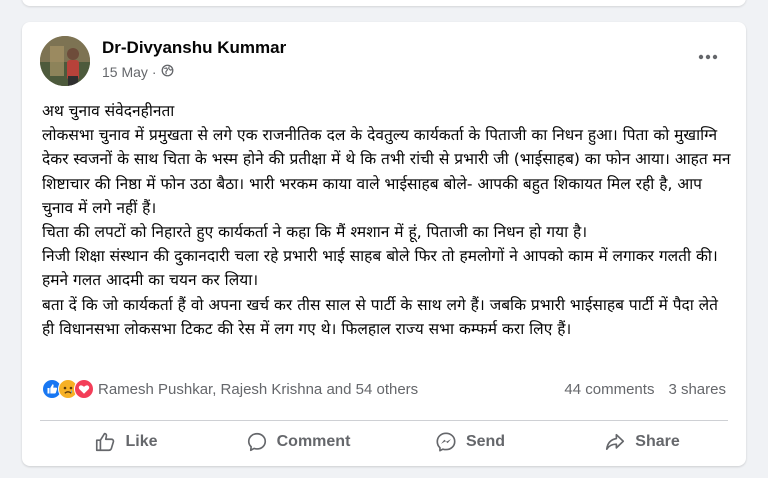  I want to click on post-date: 15 May, so click(125, 72).